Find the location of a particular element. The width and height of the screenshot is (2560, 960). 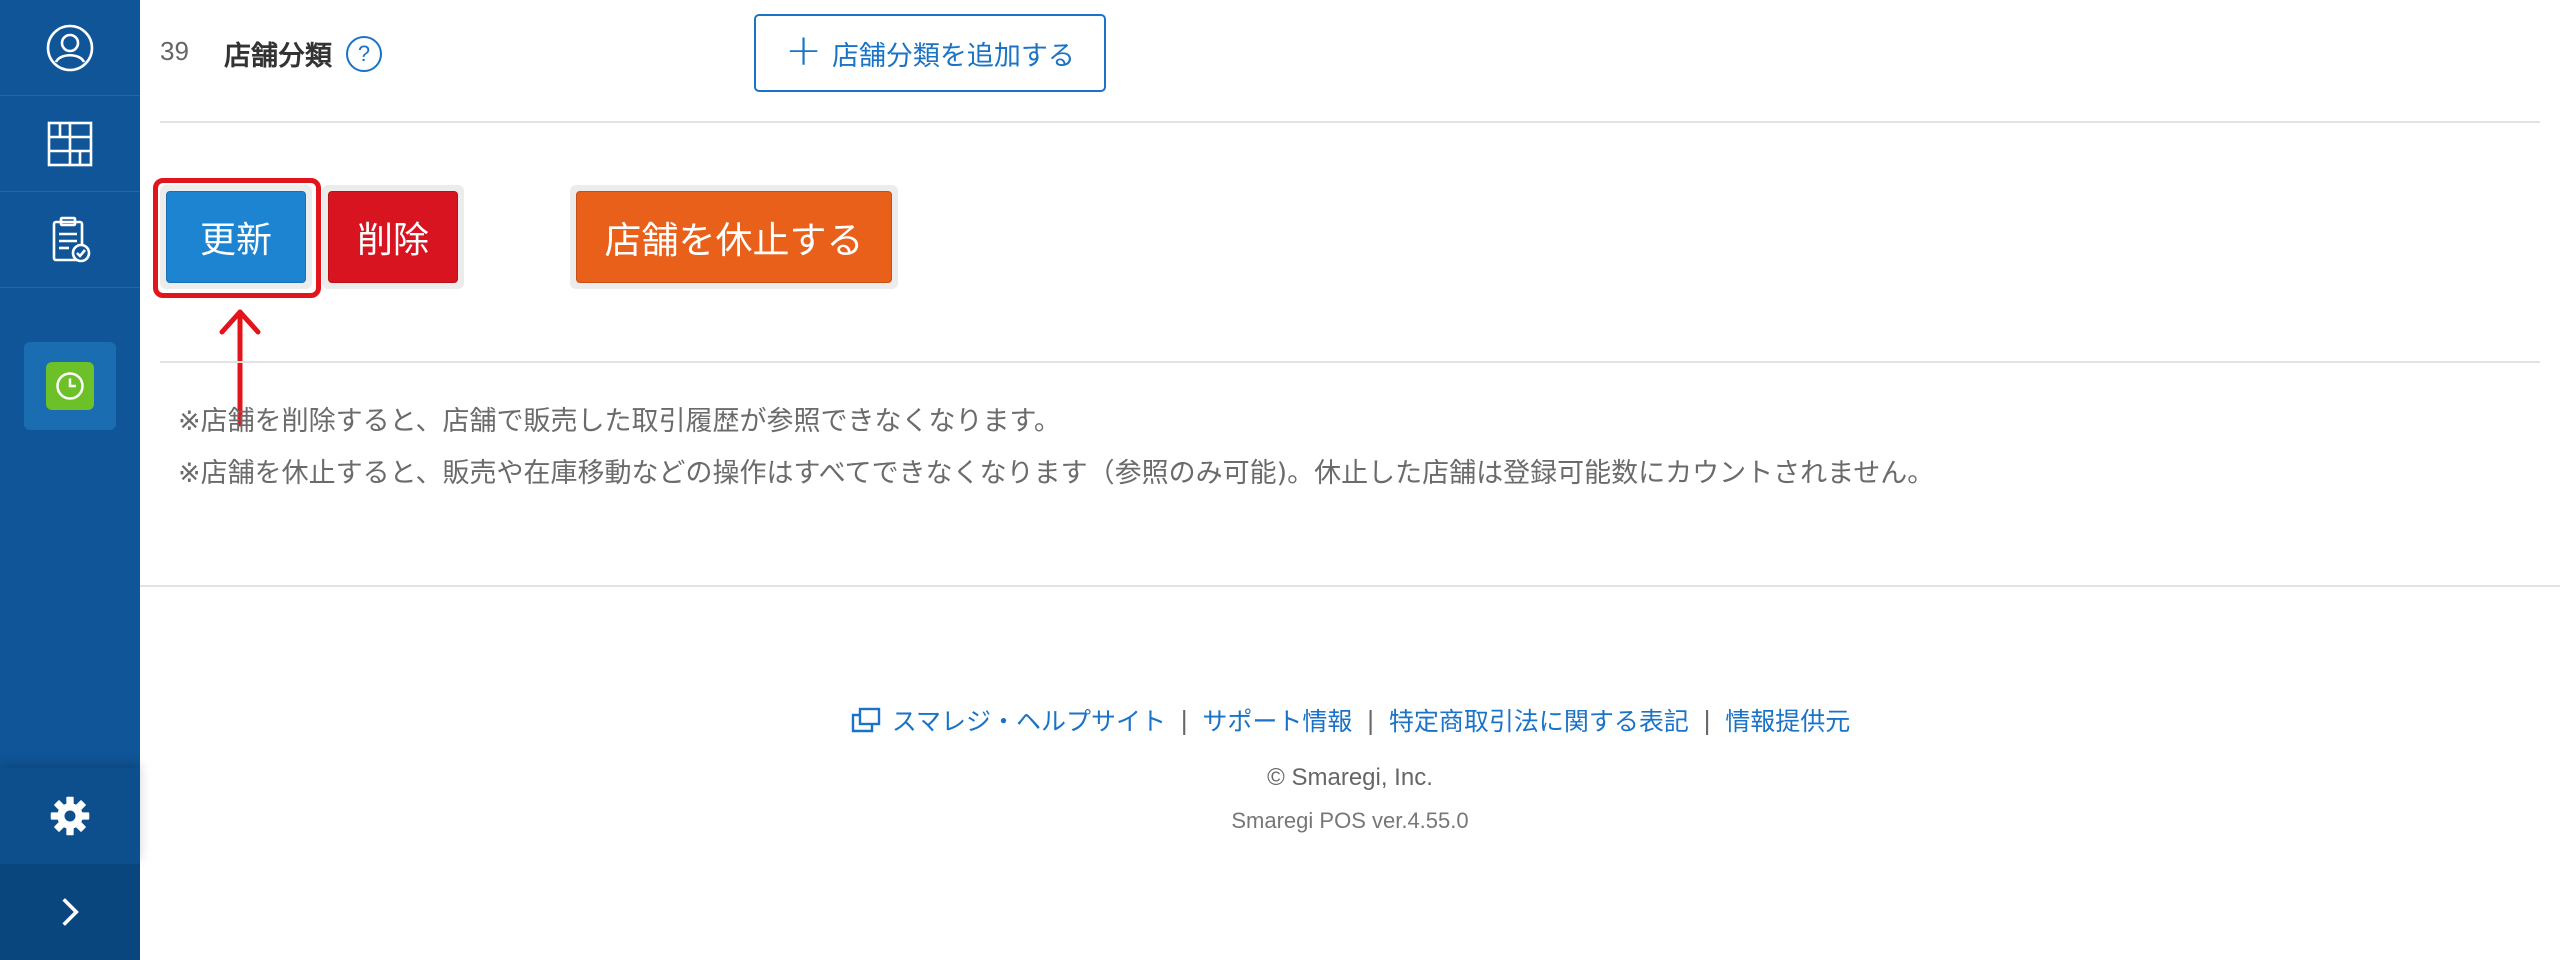

external-link-icon is located at coordinates (865, 720).